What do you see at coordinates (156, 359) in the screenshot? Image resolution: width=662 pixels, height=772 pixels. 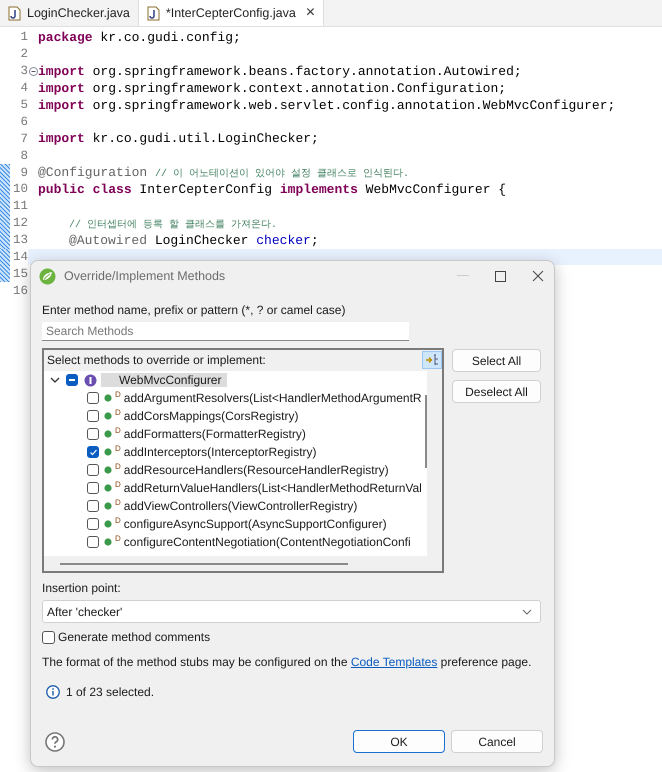 I see `tree-label: Select methods to override or implement:` at bounding box center [156, 359].